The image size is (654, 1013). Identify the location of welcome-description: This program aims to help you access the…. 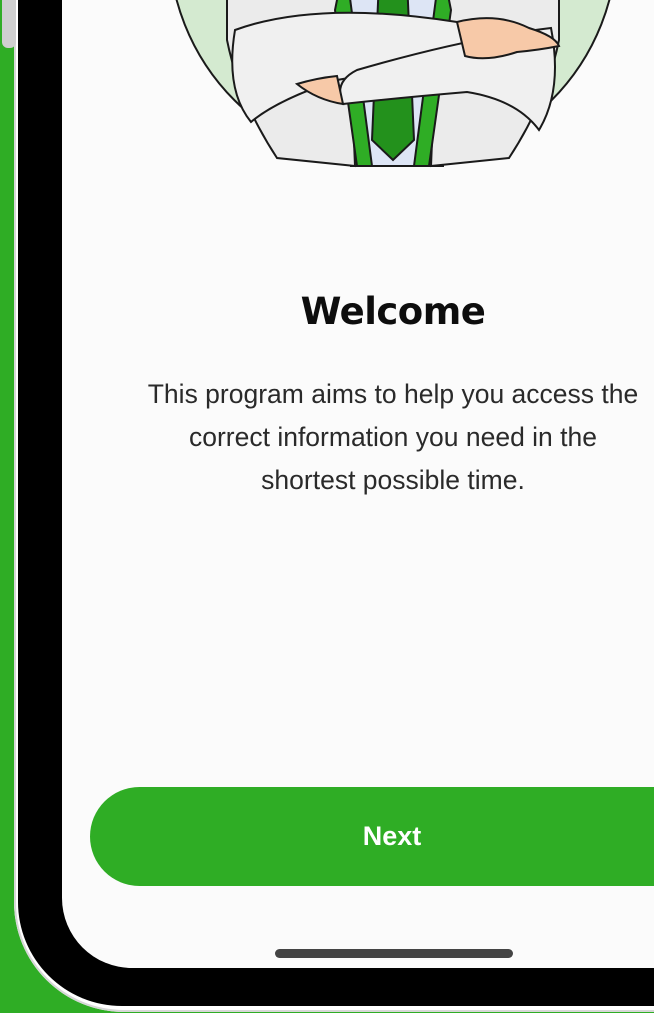
(373, 437).